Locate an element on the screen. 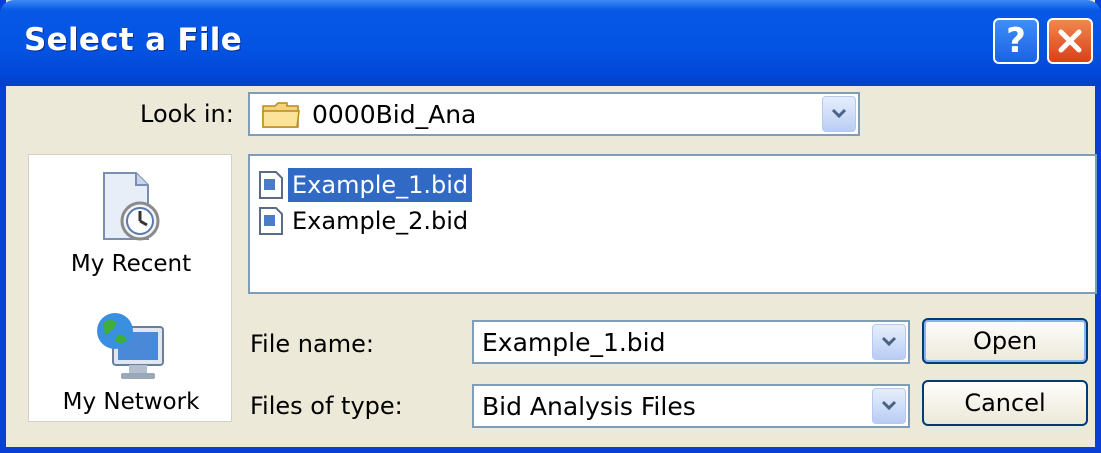 The width and height of the screenshot is (1101, 453). file-name-label: File name: is located at coordinates (312, 344).